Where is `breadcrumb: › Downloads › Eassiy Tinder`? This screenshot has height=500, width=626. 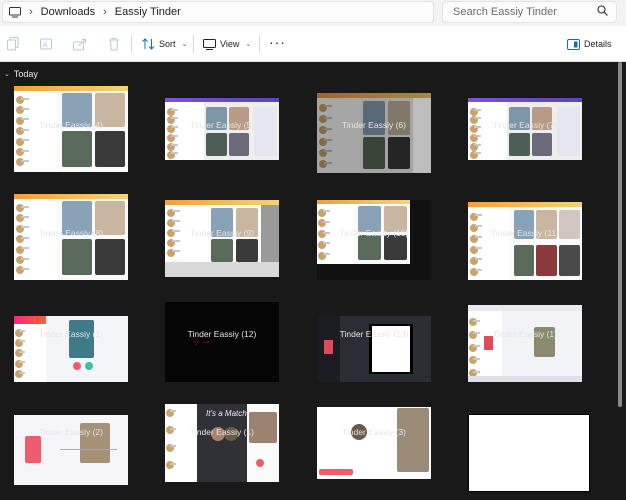 breadcrumb: › Downloads › Eassiy Tinder is located at coordinates (218, 12).